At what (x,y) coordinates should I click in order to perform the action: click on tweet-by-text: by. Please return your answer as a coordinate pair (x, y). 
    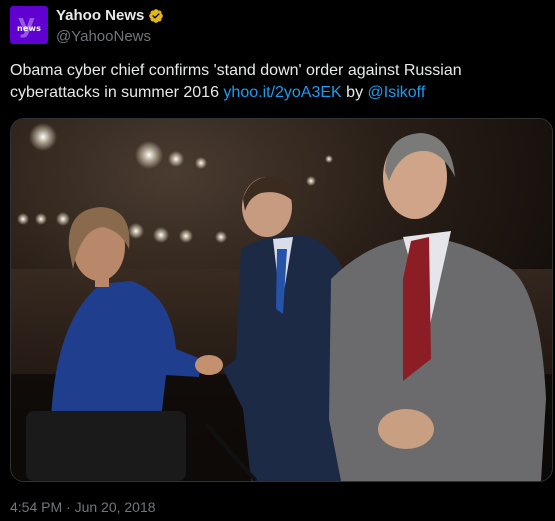
    Looking at the image, I should click on (354, 92).